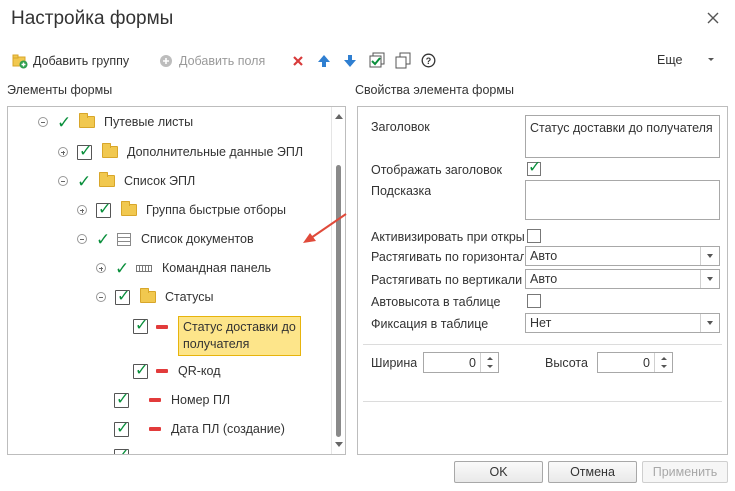 This screenshot has width=735, height=491. Describe the element at coordinates (189, 297) in the screenshot. I see `tree-item-label: Статусы` at that location.